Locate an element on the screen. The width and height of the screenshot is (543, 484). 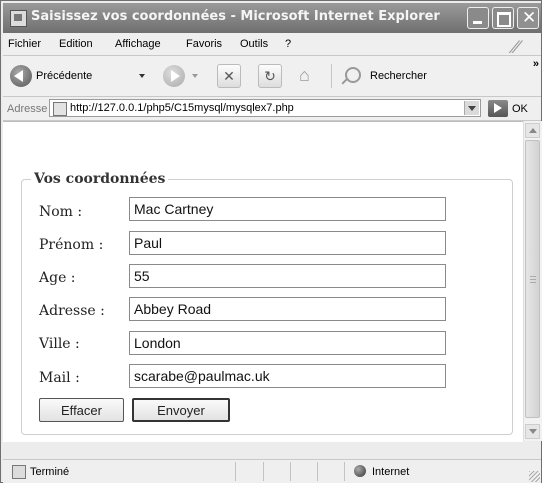
stop-icon: ✕ is located at coordinates (229, 76).